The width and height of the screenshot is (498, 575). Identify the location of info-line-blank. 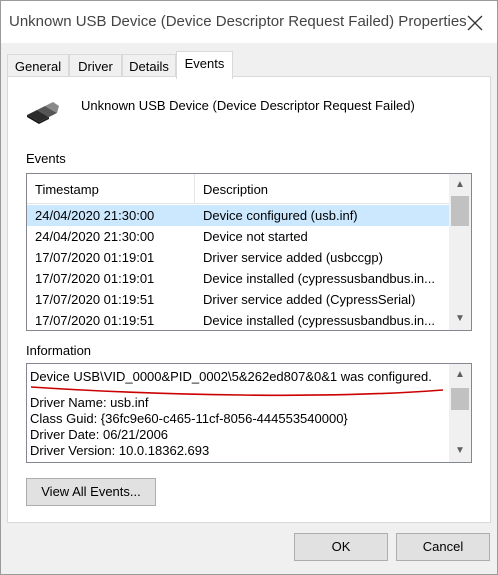
(239, 390).